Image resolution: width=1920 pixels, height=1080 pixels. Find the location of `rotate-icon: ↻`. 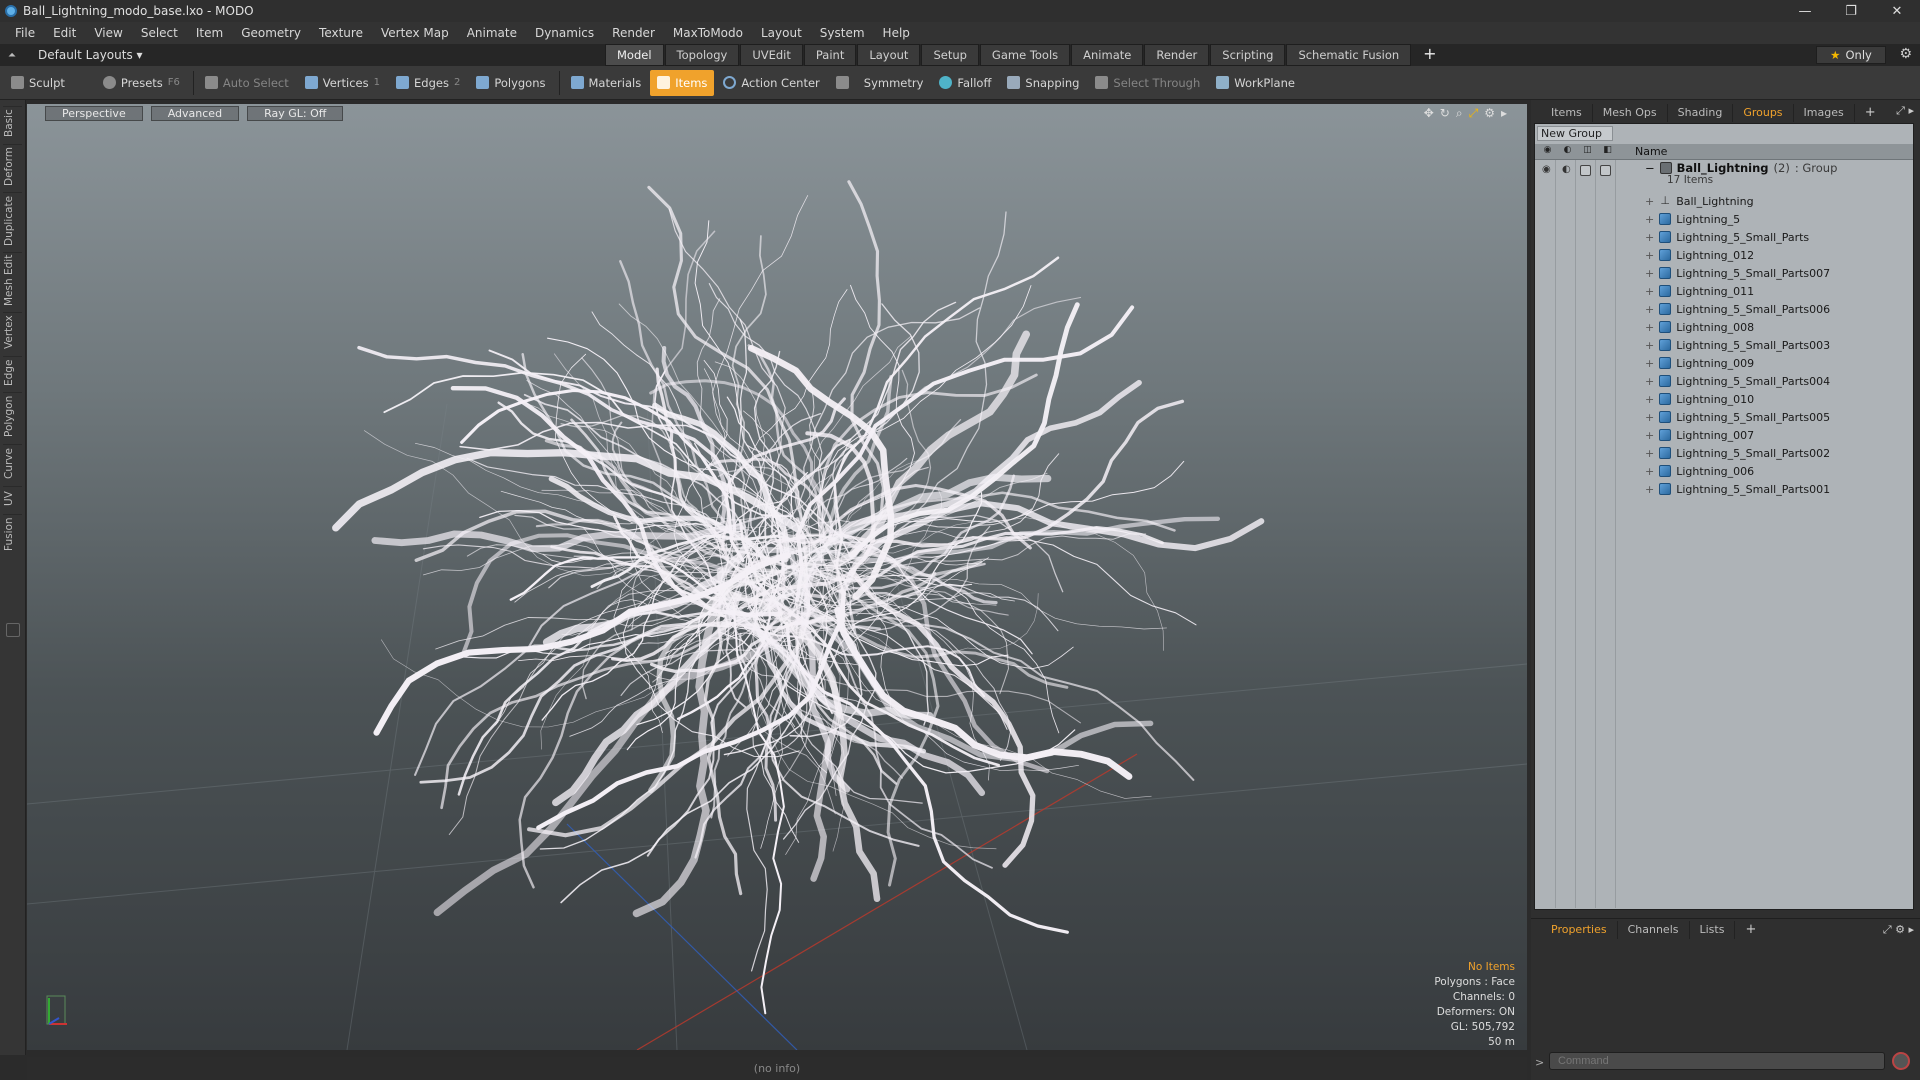

rotate-icon: ↻ is located at coordinates (1445, 113).